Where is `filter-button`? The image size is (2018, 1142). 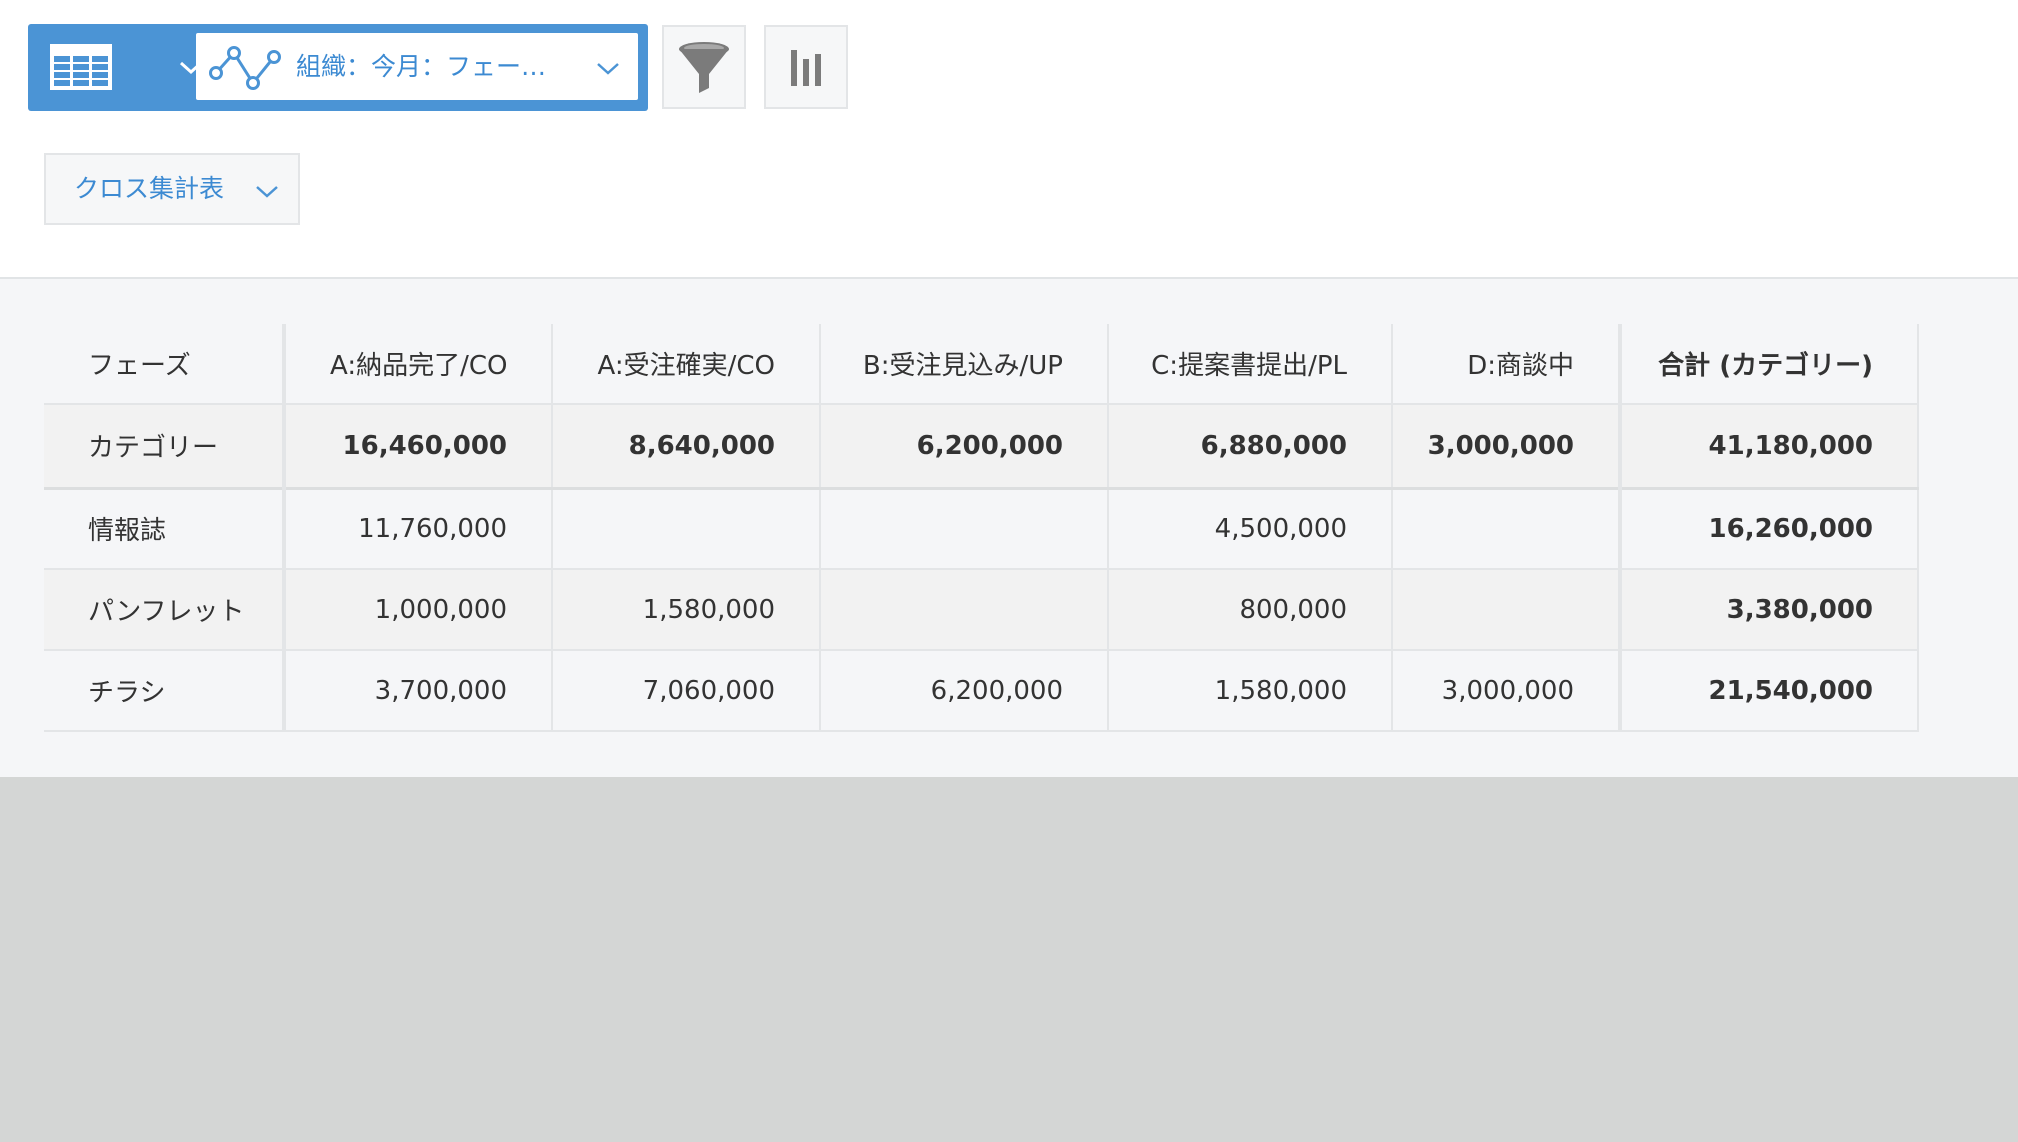 filter-button is located at coordinates (704, 67).